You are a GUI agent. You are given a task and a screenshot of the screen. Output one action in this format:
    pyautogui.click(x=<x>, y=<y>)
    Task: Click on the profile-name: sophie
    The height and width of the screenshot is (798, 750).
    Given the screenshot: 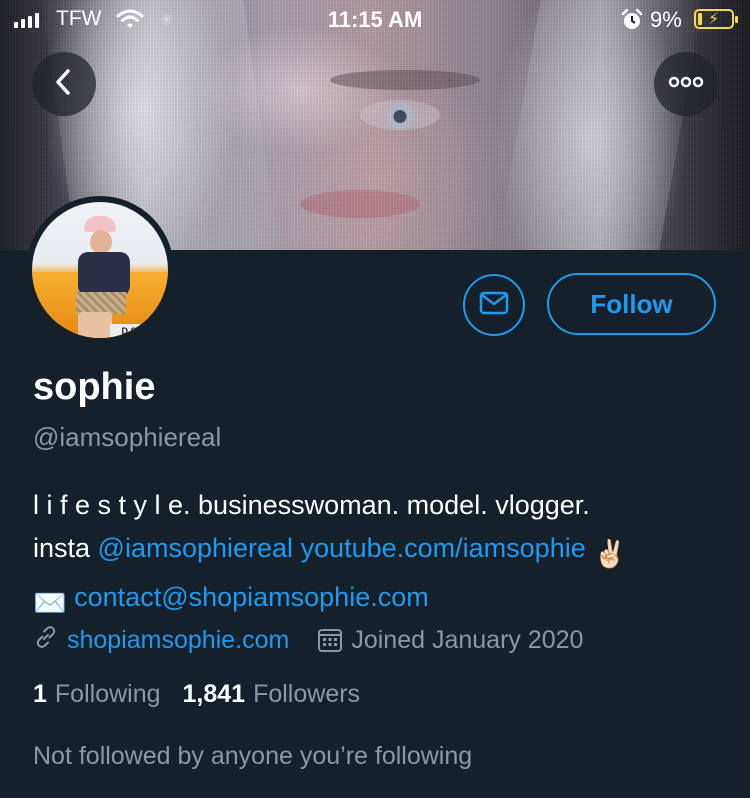 What is the action you would take?
    pyautogui.click(x=94, y=387)
    